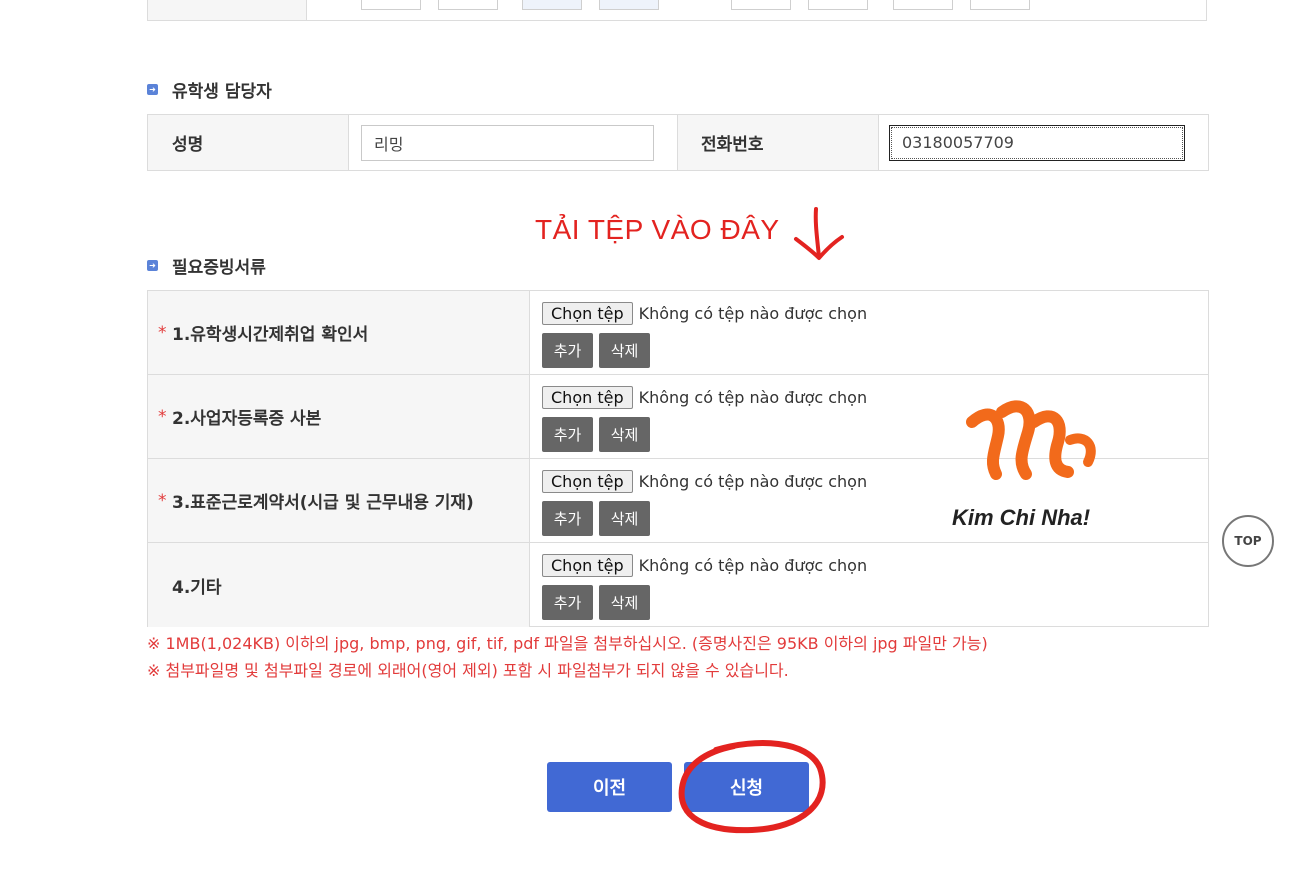  Describe the element at coordinates (247, 419) in the screenshot. I see `document-label-text: 2.사업자등록증 사본` at that location.